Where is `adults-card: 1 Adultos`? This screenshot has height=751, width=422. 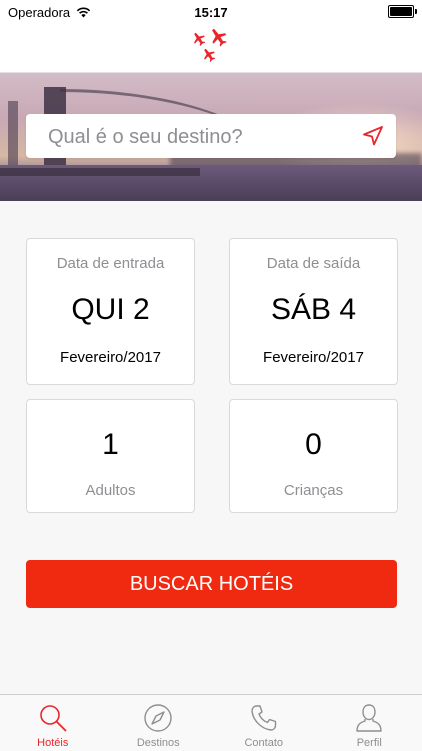
adults-card: 1 Adultos is located at coordinates (110, 456).